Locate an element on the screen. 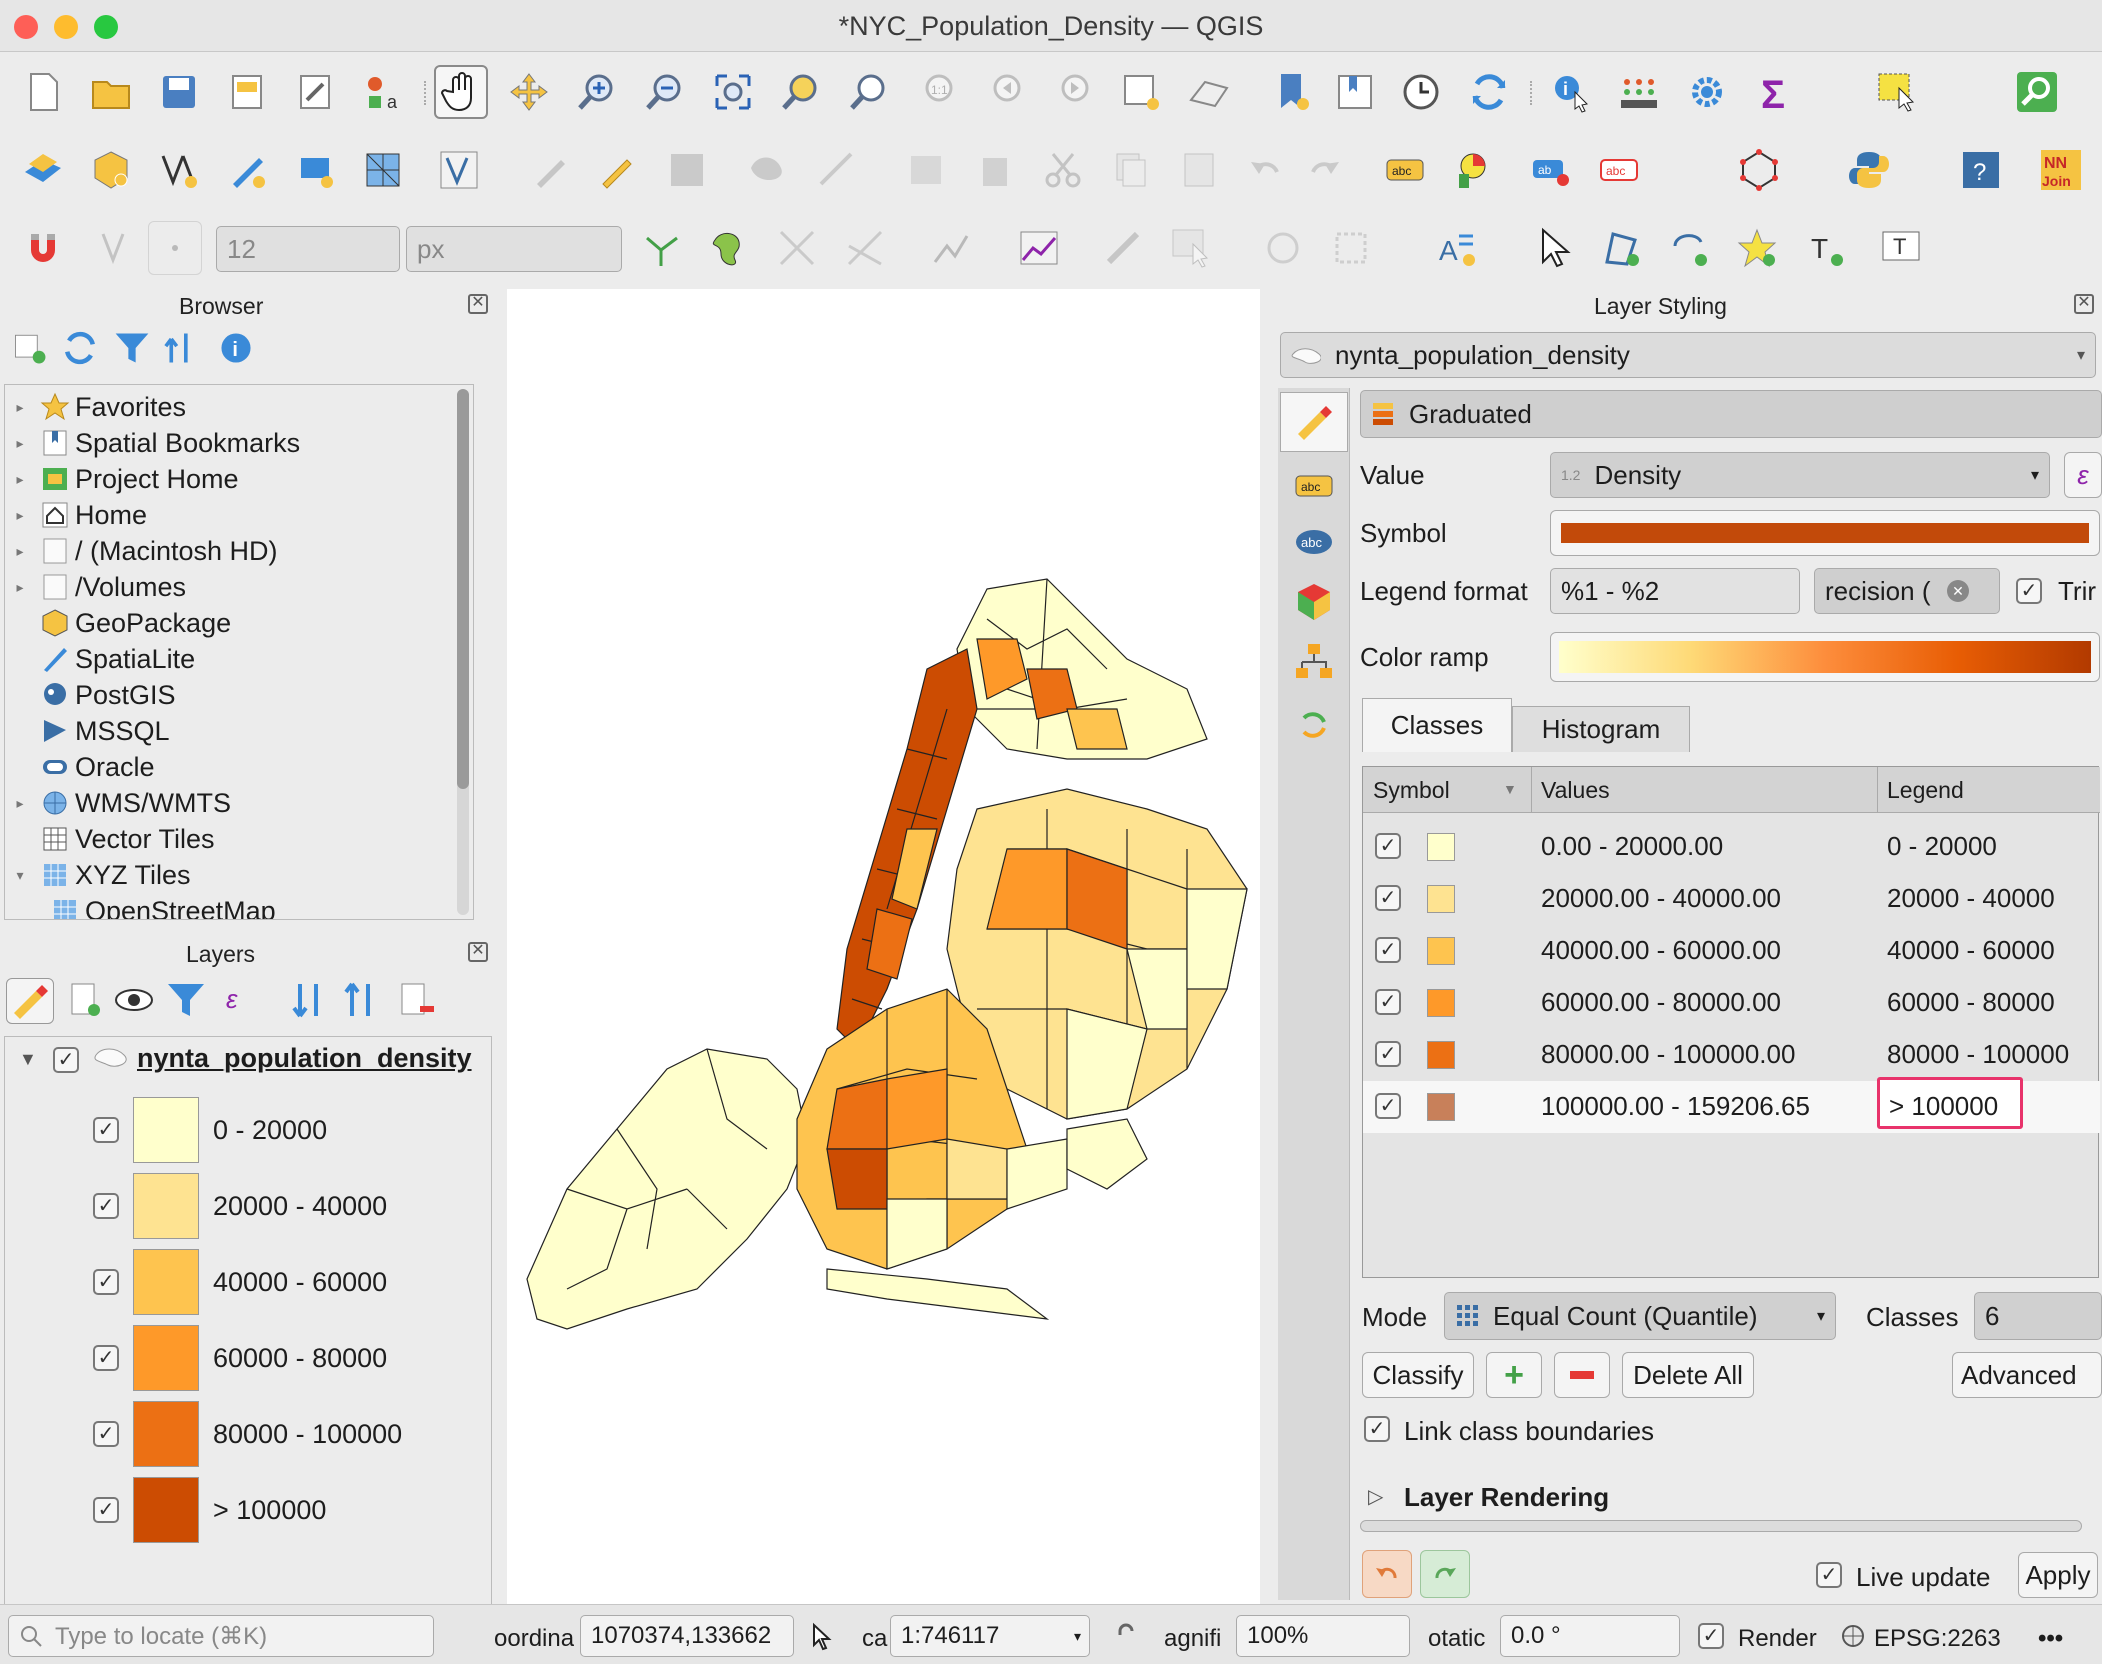 Image resolution: width=2102 pixels, height=1664 pixels. tab-histogram: Histogram is located at coordinates (1601, 729).